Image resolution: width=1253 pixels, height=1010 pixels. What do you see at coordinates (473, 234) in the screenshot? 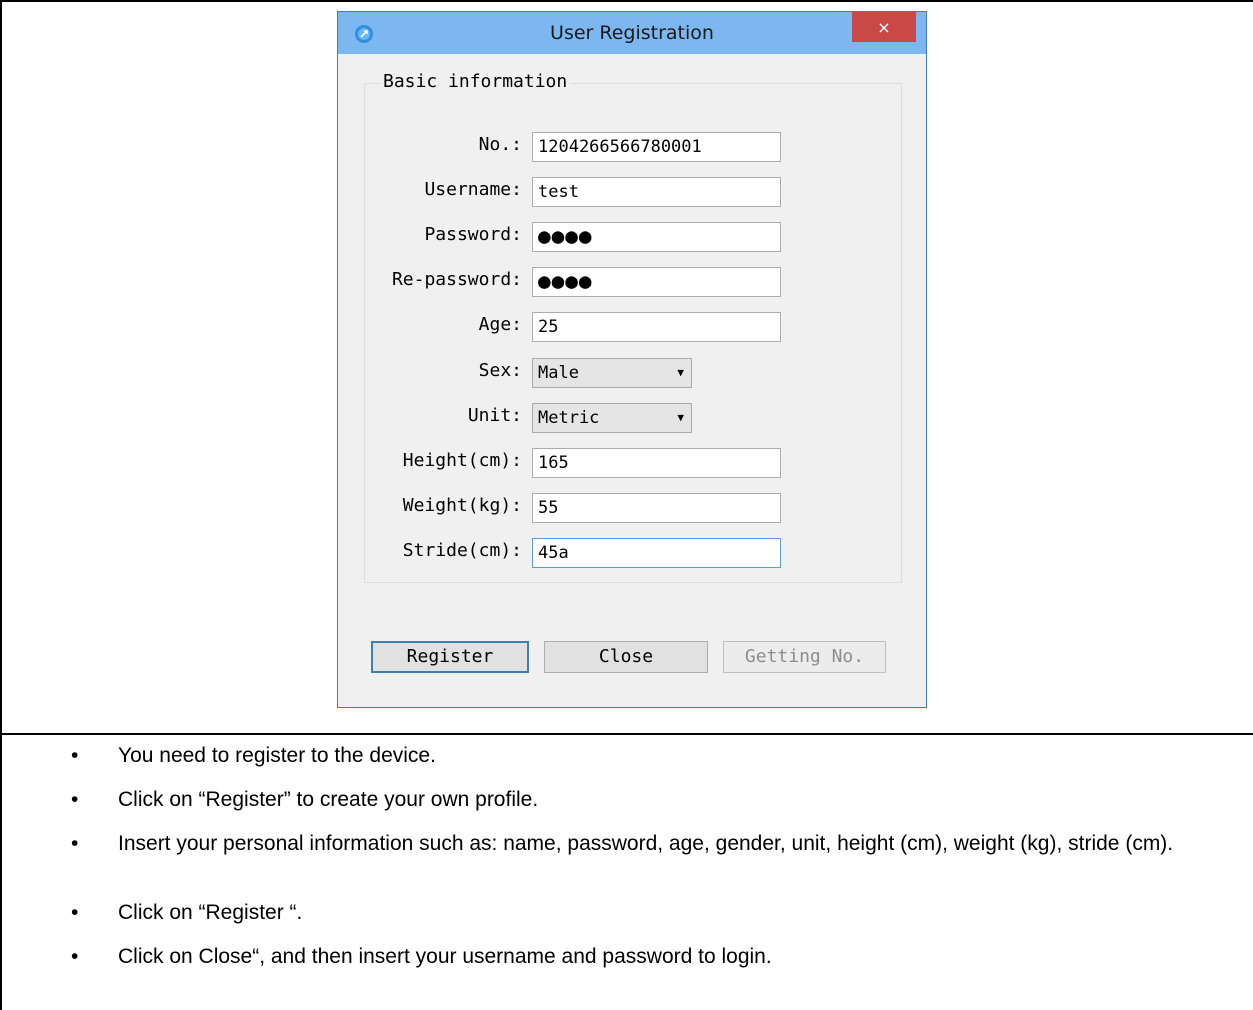
I see `password-label: Password:` at bounding box center [473, 234].